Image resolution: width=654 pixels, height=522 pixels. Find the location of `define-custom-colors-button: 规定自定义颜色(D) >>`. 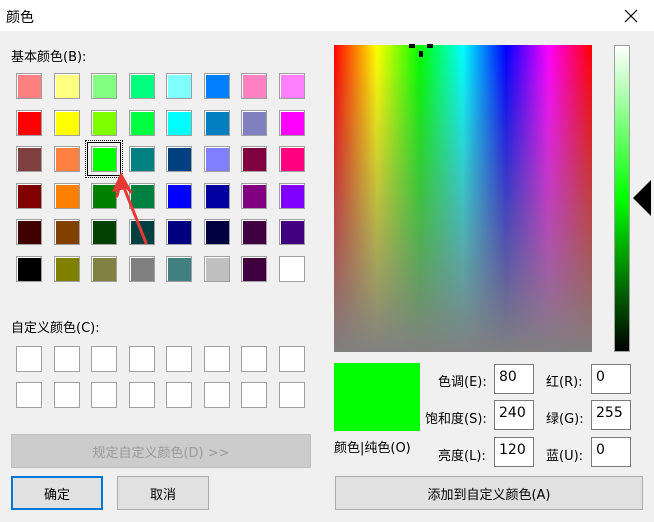

define-custom-colors-button: 规定自定义颜色(D) >> is located at coordinates (161, 451).